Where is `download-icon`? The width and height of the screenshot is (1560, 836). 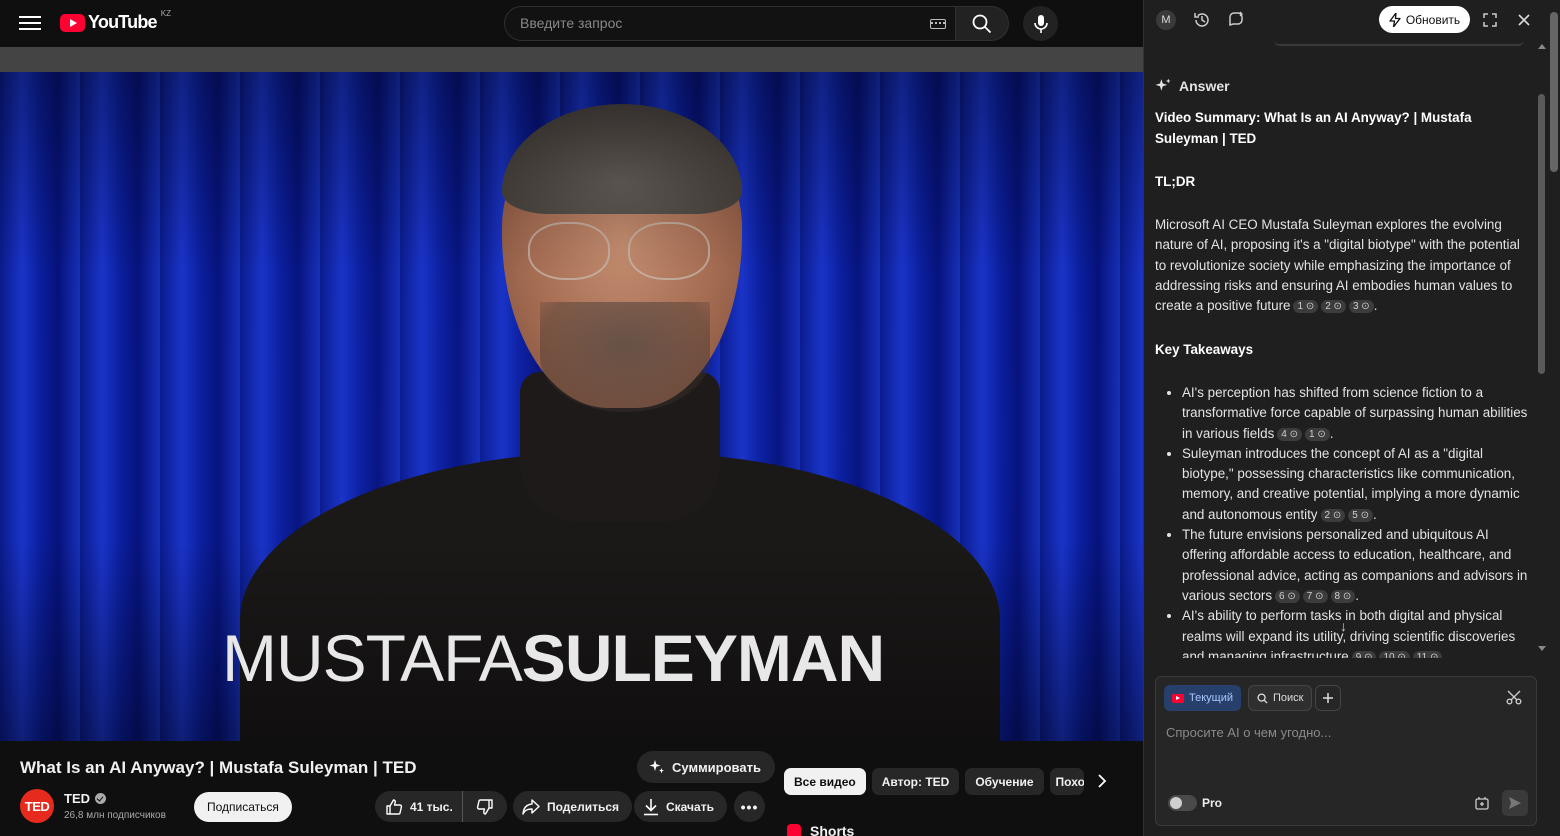
download-icon is located at coordinates (651, 806).